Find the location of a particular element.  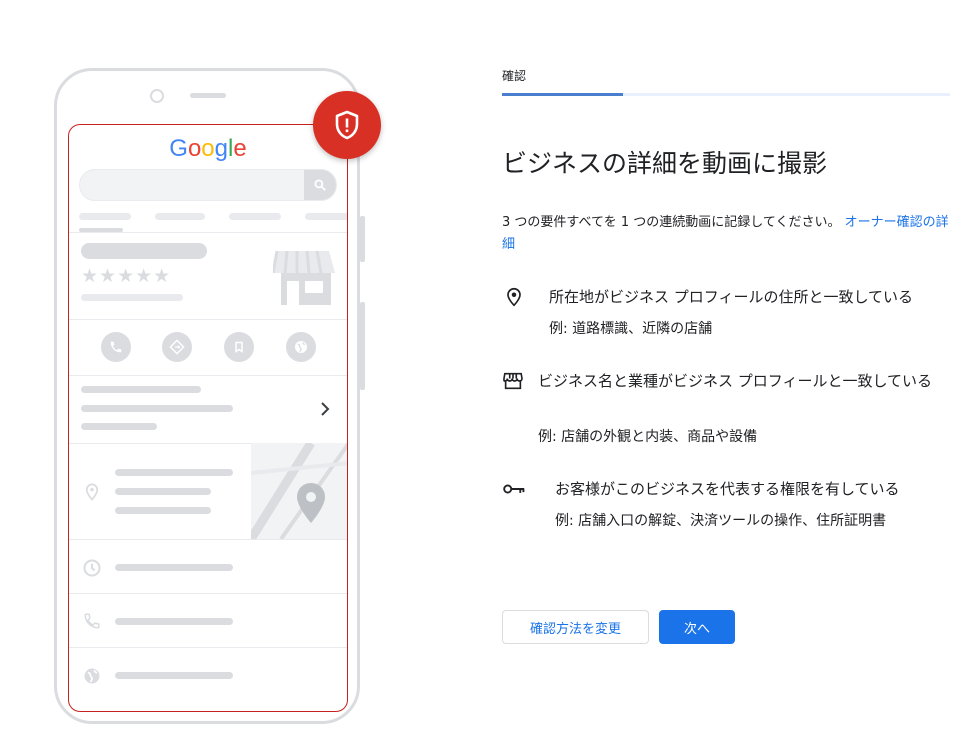

intro-text: 3 つの要件すべてを 1 つの連続動画に記録してください。 オーナー確認の詳細 is located at coordinates (727, 234).